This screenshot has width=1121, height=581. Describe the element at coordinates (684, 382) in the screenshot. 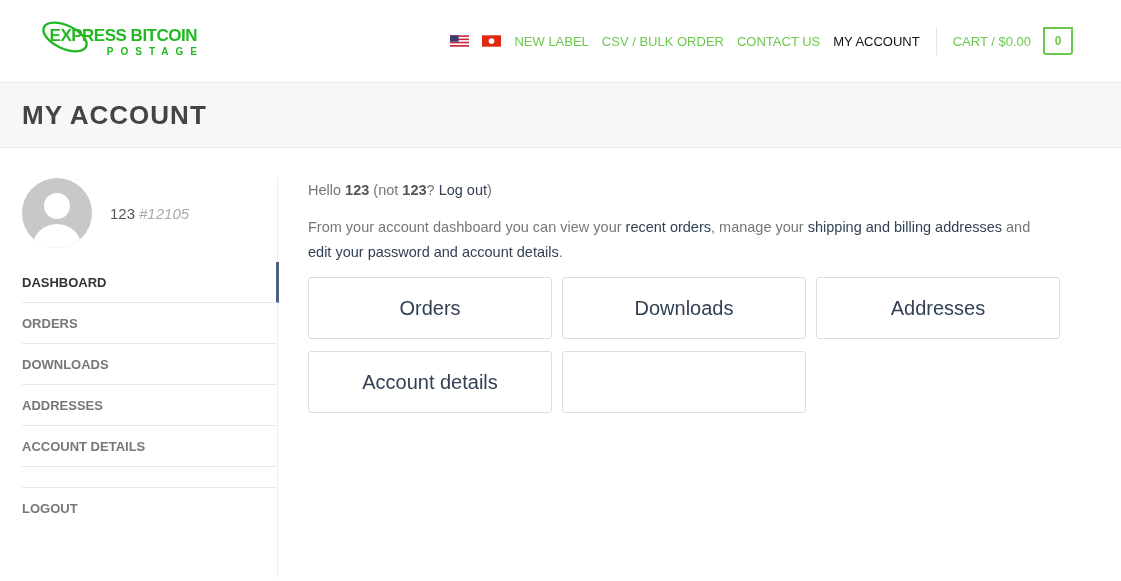

I see `empty-tile` at that location.